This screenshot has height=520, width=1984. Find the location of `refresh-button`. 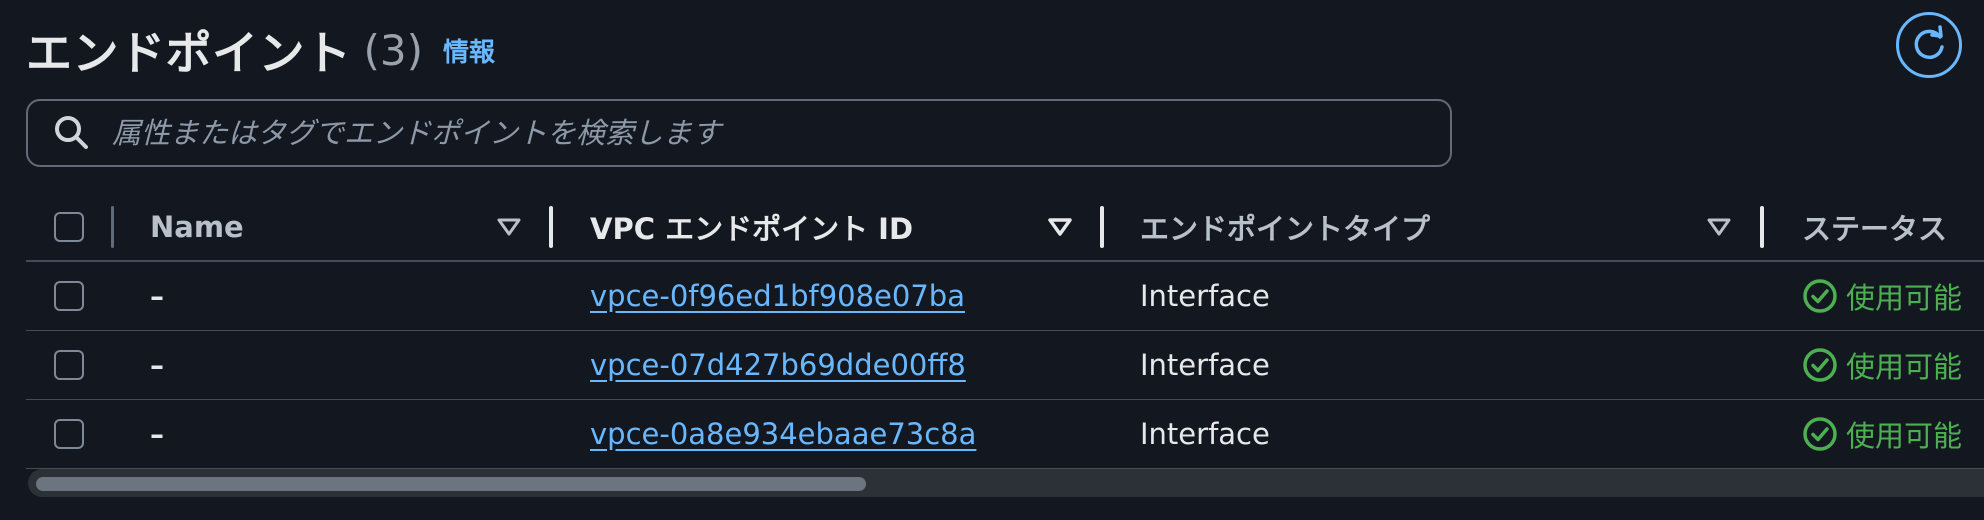

refresh-button is located at coordinates (1929, 45).